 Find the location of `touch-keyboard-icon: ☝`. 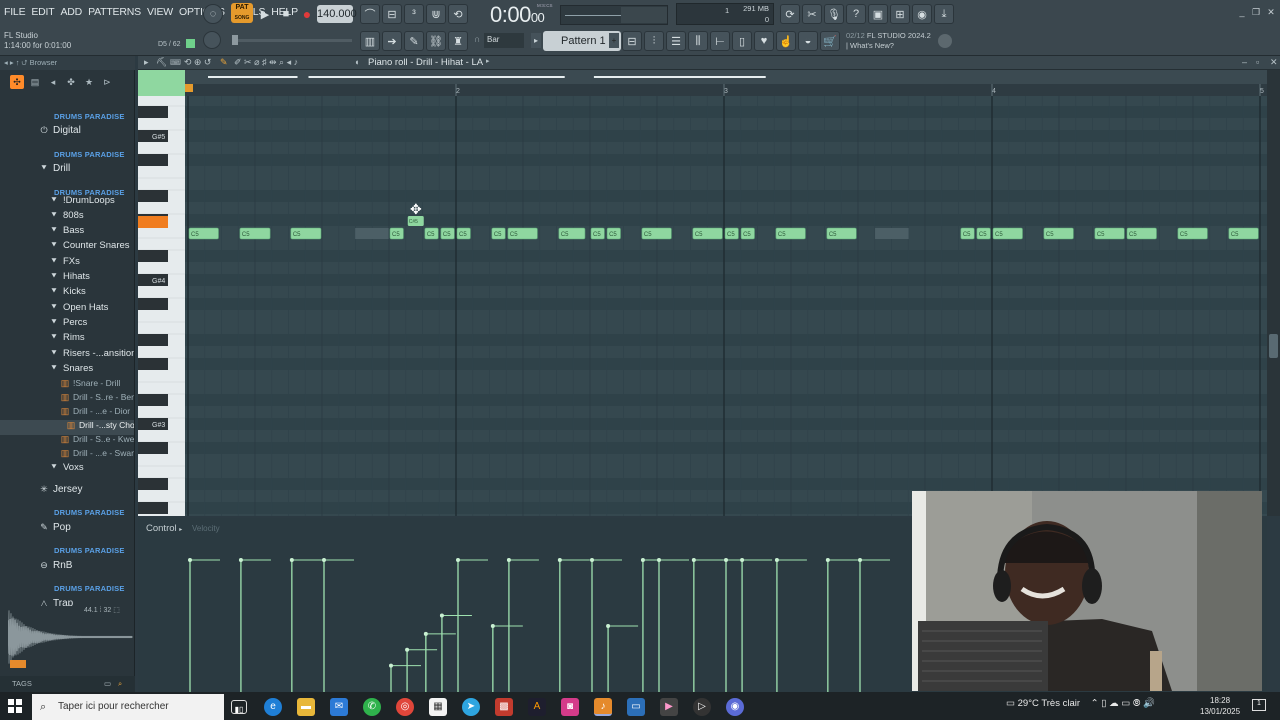

touch-keyboard-icon: ☝ is located at coordinates (786, 41).